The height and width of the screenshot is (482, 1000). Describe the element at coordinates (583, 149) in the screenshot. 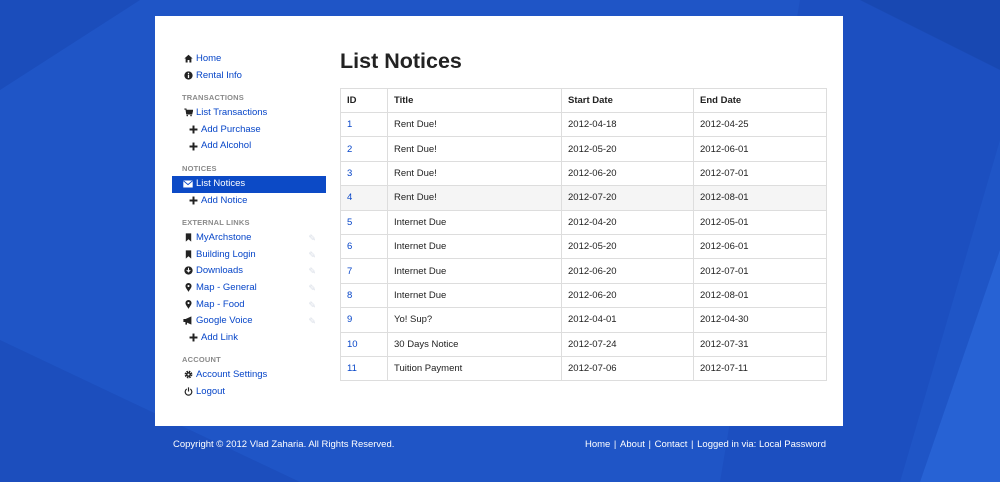

I see `table-row: 2 Rent Due! 2012-05-20 2012-06-01` at that location.